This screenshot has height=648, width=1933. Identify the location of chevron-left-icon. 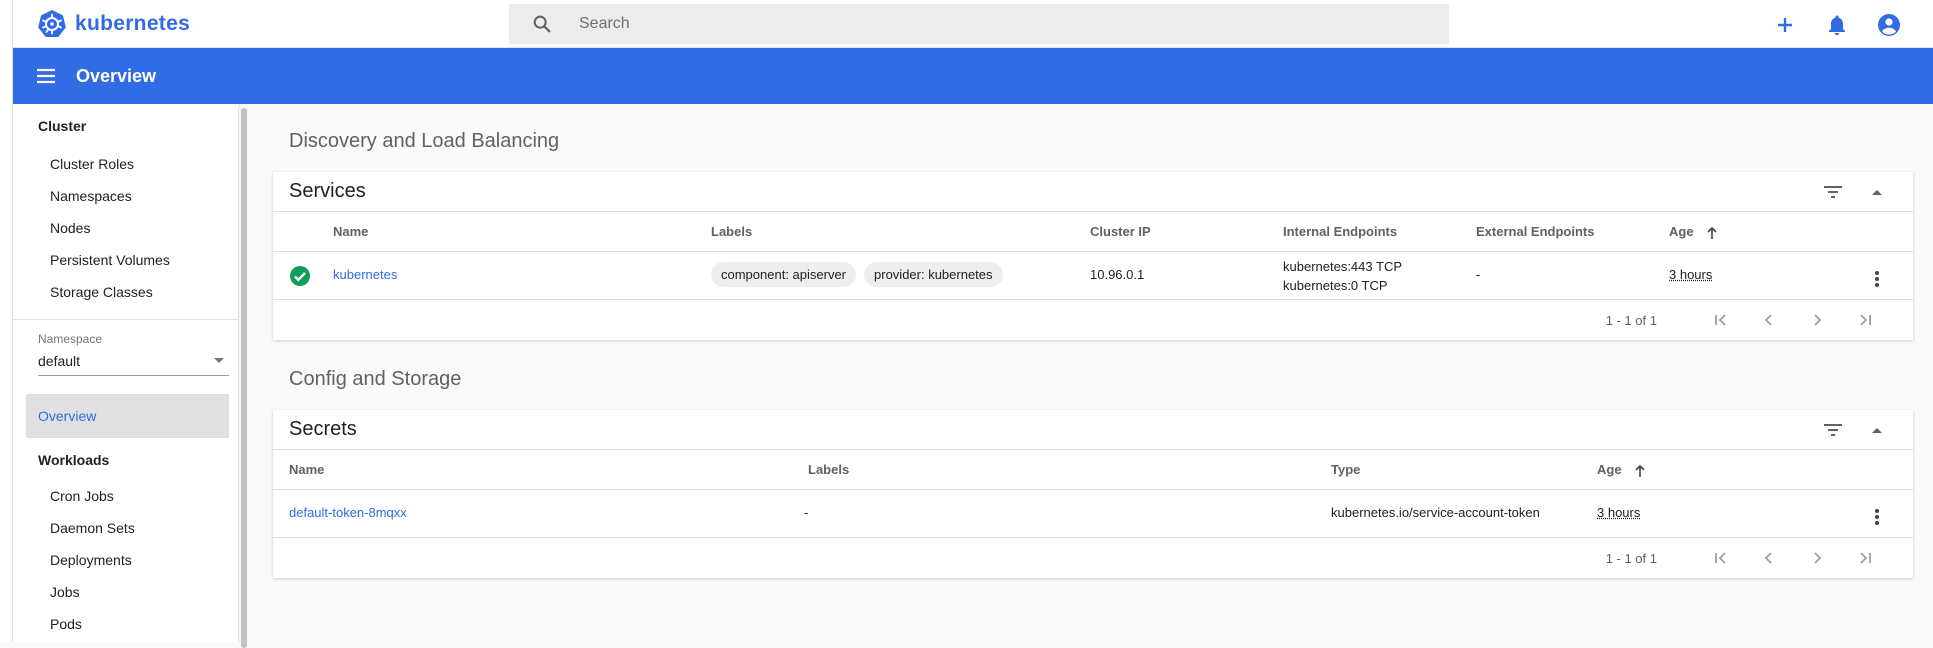
(1769, 320).